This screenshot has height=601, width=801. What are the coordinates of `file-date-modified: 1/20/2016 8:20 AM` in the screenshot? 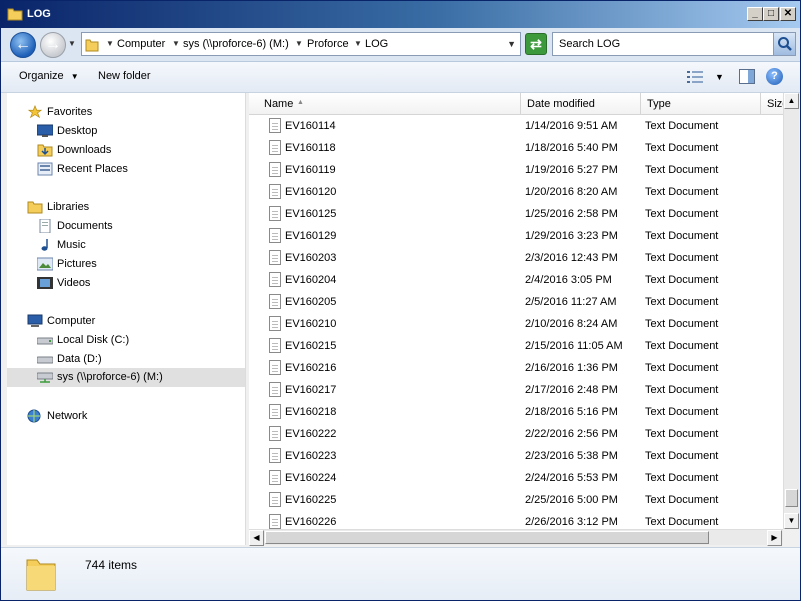 It's located at (571, 192).